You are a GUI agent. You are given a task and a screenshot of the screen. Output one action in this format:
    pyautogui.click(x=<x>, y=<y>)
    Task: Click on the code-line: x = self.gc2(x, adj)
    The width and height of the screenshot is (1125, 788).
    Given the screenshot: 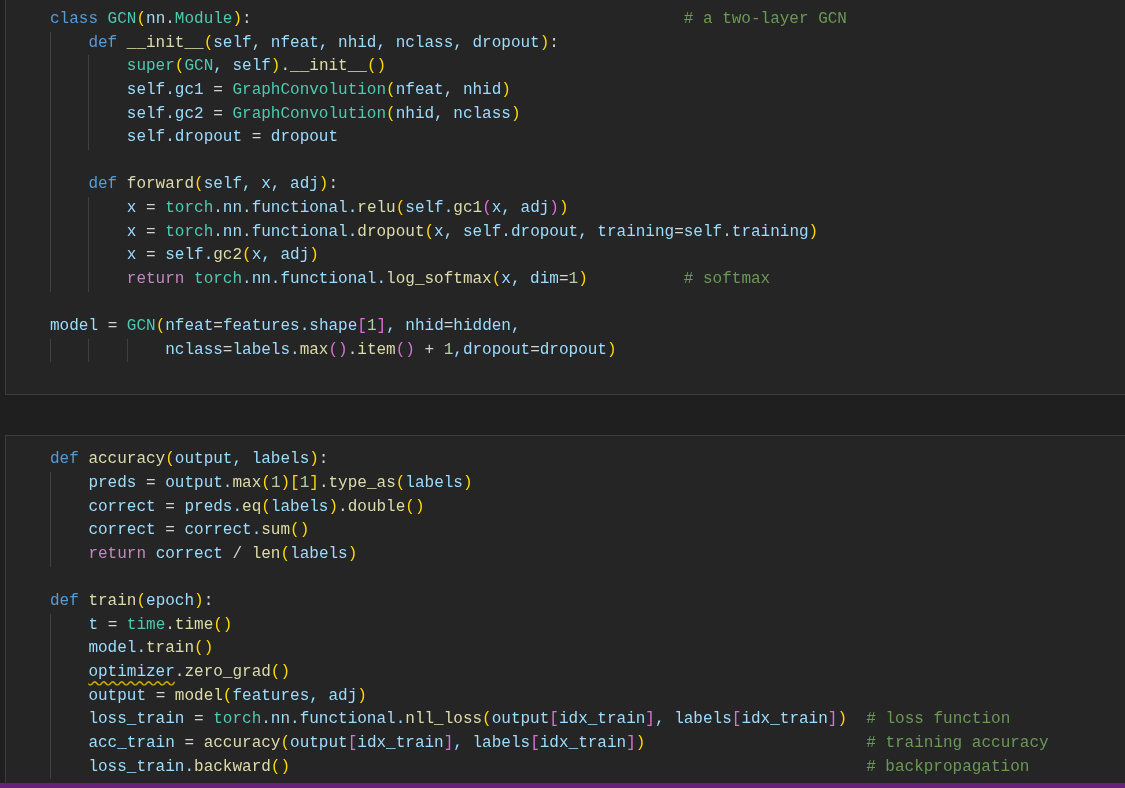 What is the action you would take?
    pyautogui.click(x=222, y=256)
    